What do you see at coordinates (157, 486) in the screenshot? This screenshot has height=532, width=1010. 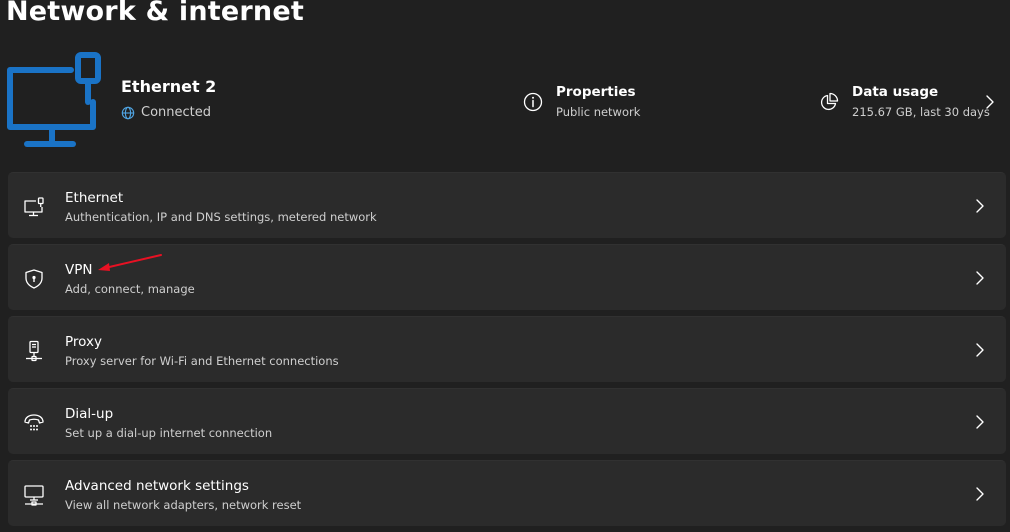 I see `advanced-network-settings-title: Advanced network settings` at bounding box center [157, 486].